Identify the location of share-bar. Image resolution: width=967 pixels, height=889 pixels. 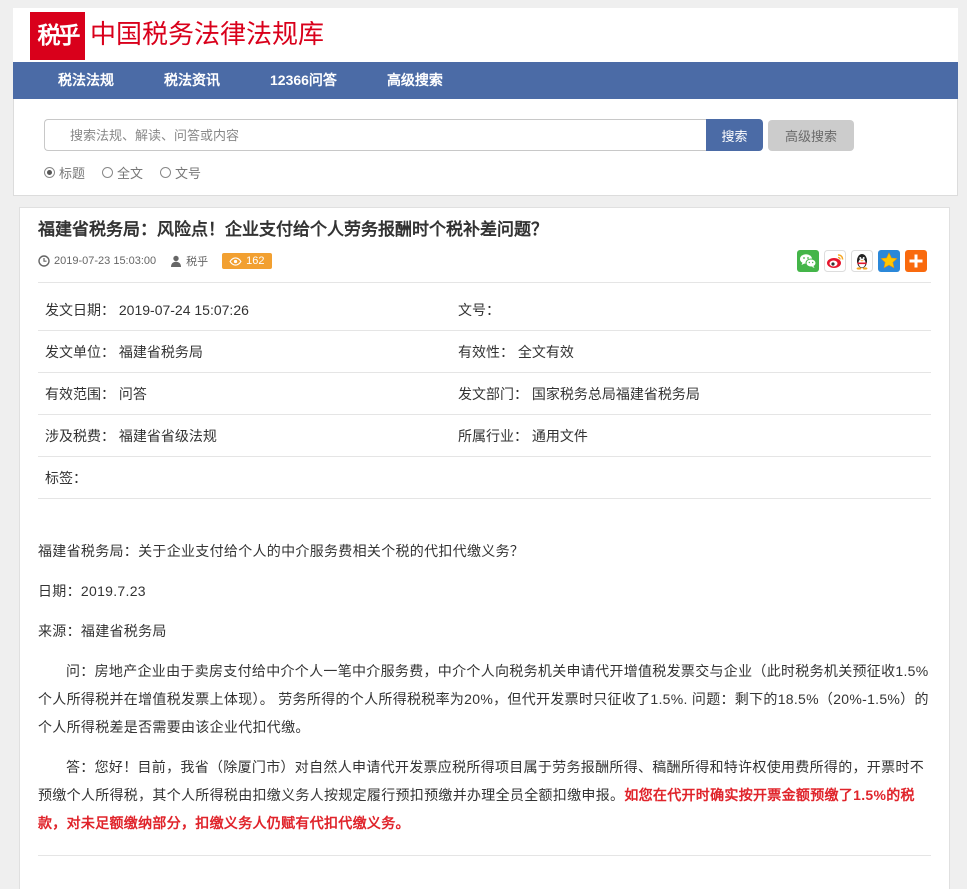
(859, 261).